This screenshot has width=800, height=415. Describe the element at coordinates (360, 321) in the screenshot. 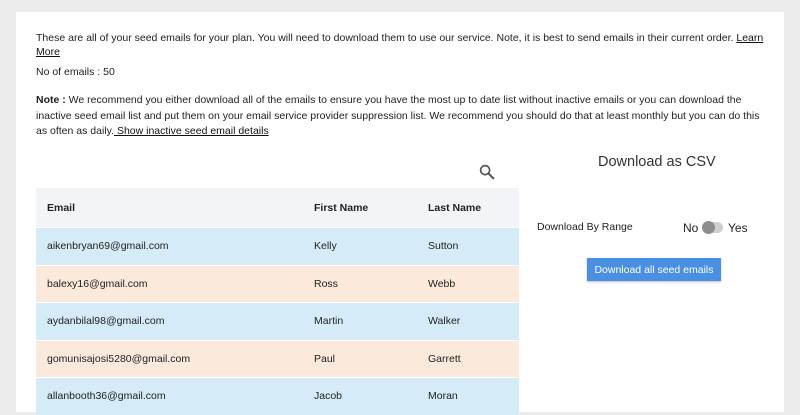

I see `cell-first-name: Martin` at that location.